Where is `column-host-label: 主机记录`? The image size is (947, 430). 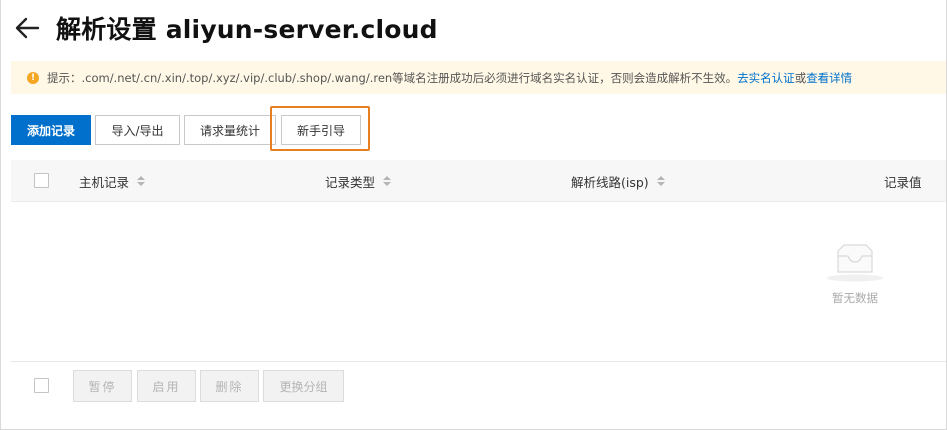
column-host-label: 主机记录 is located at coordinates (104, 182).